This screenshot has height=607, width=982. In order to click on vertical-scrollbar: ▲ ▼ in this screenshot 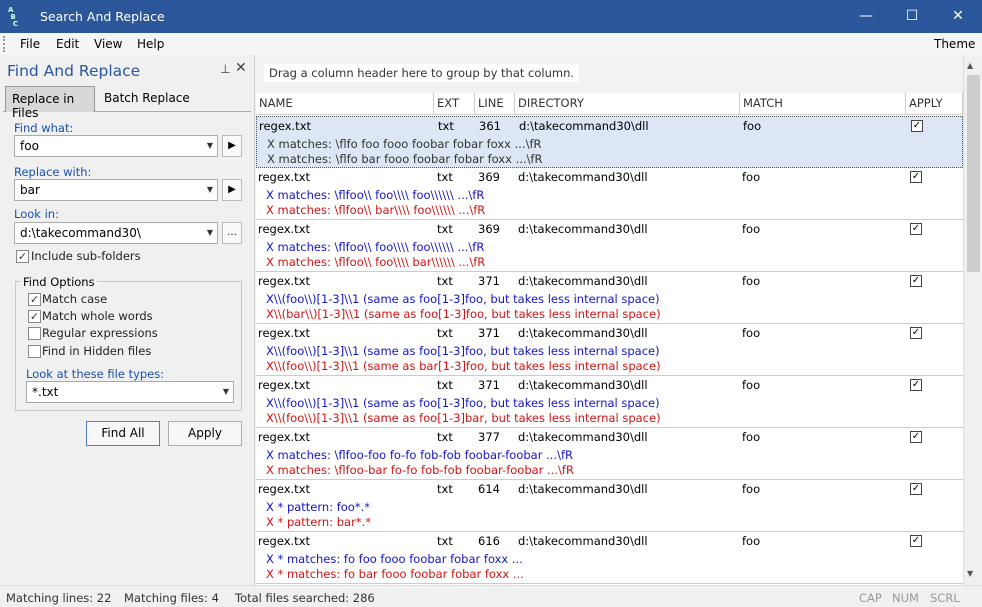, I will do `click(972, 320)`.